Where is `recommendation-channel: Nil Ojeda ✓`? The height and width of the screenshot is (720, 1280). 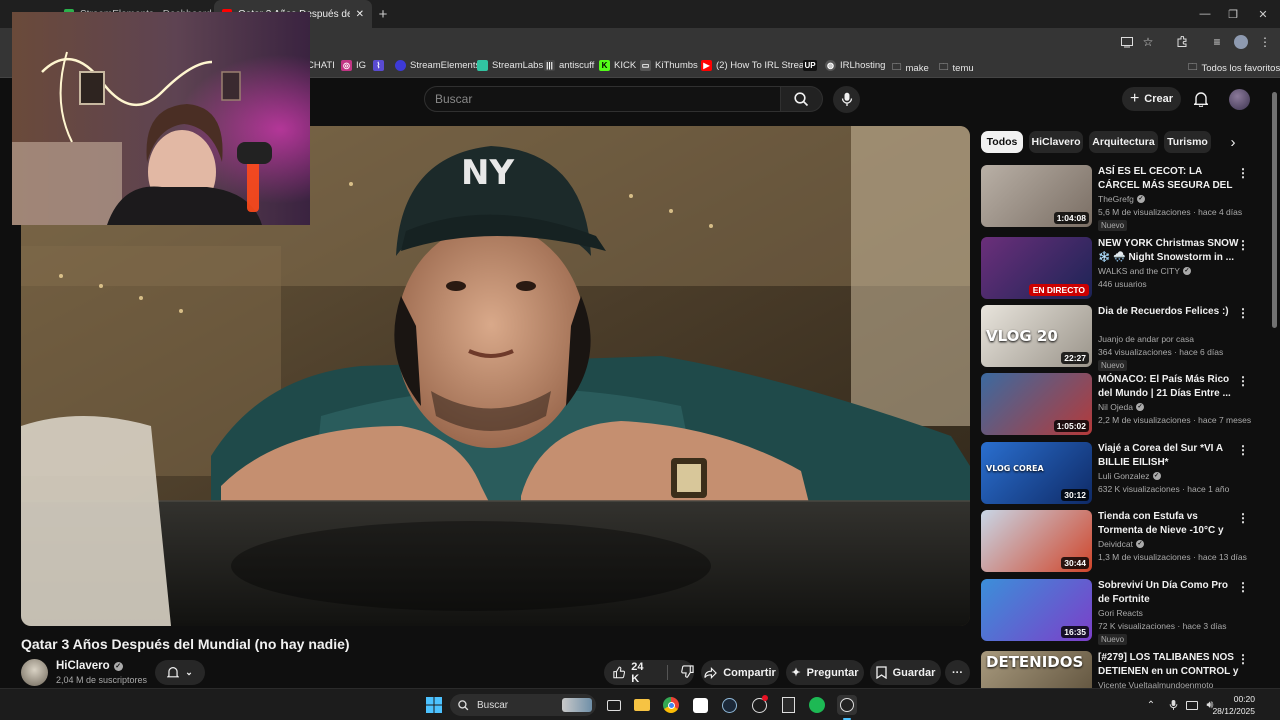 recommendation-channel: Nil Ojeda ✓ is located at coordinates (1121, 407).